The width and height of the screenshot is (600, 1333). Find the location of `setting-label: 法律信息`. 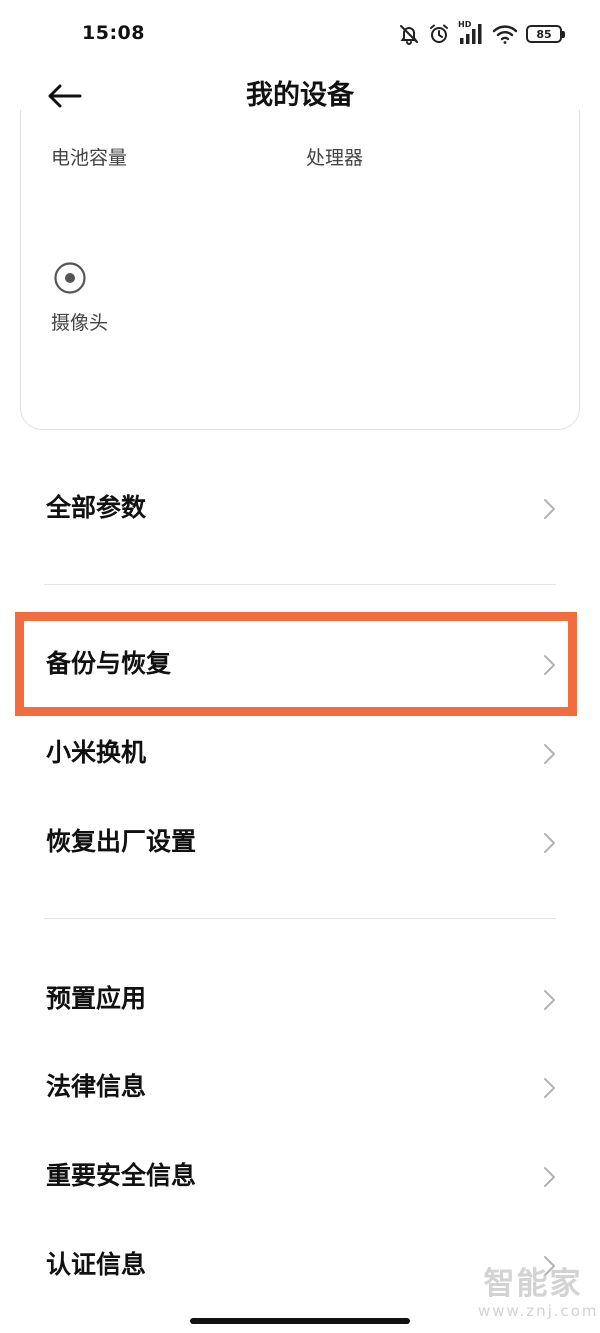

setting-label: 法律信息 is located at coordinates (96, 1086).